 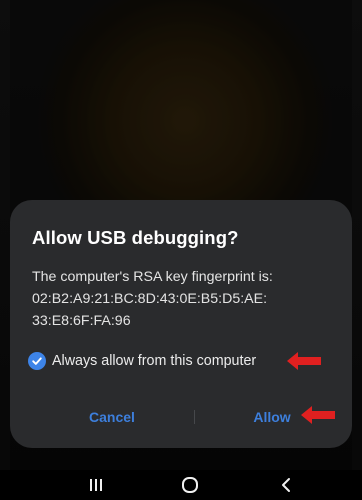 I want to click on home-icon, so click(x=190, y=485).